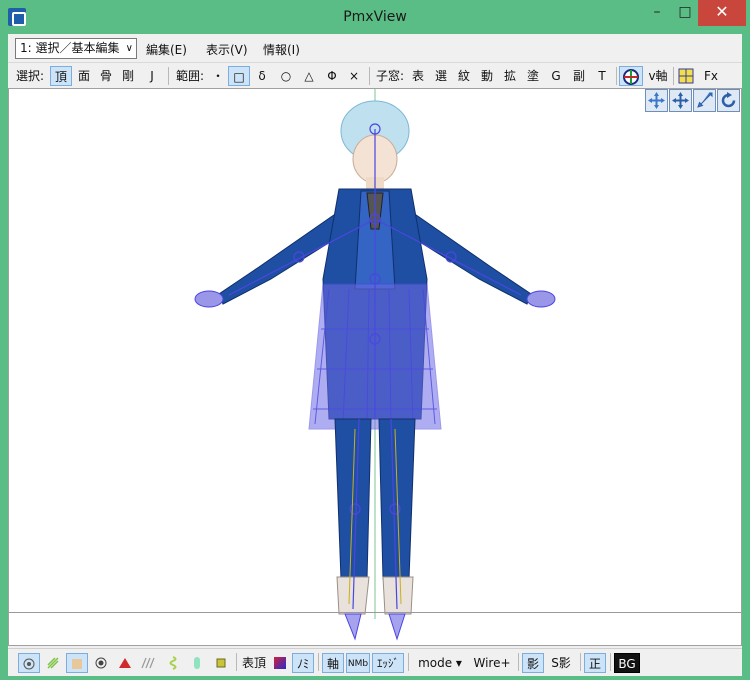  I want to click on range-clear-button: ×, so click(354, 76).